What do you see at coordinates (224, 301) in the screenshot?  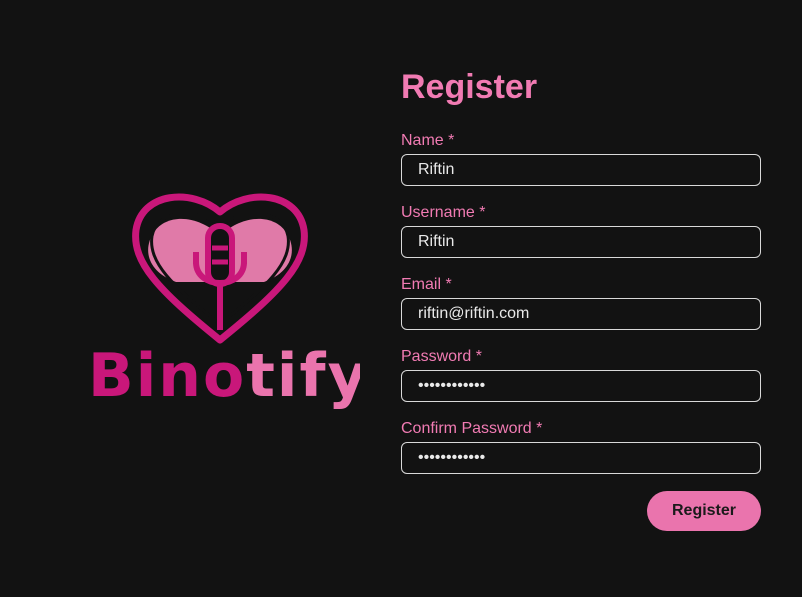 I see `heart-microphone-icon: Binotify` at bounding box center [224, 301].